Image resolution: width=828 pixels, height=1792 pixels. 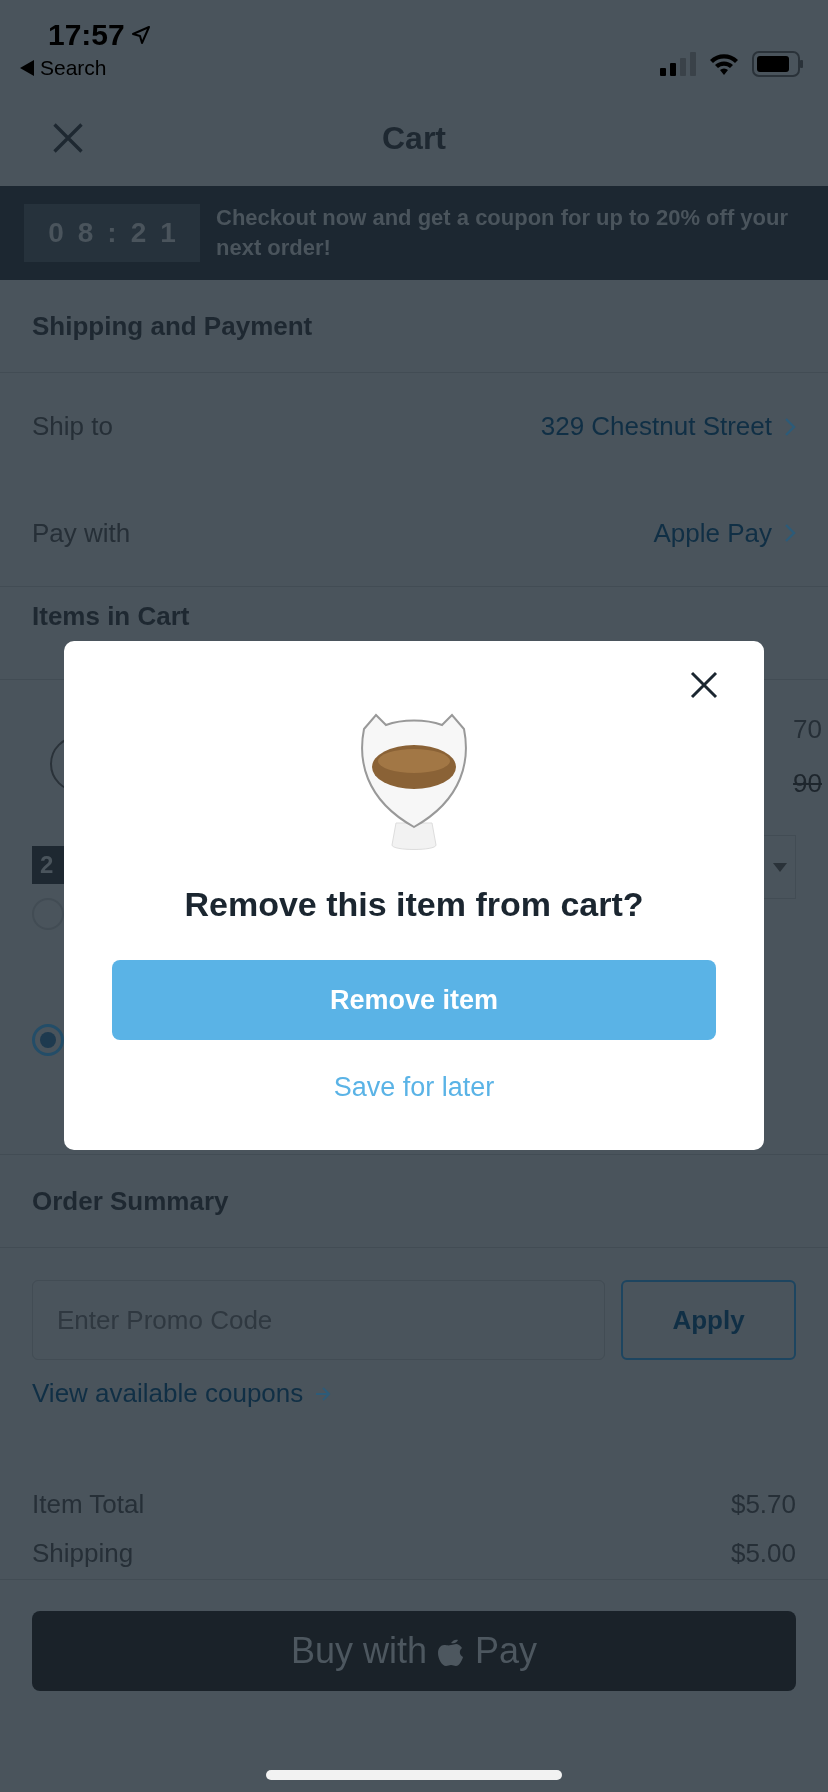 I want to click on location-arrow-icon, so click(x=140, y=35).